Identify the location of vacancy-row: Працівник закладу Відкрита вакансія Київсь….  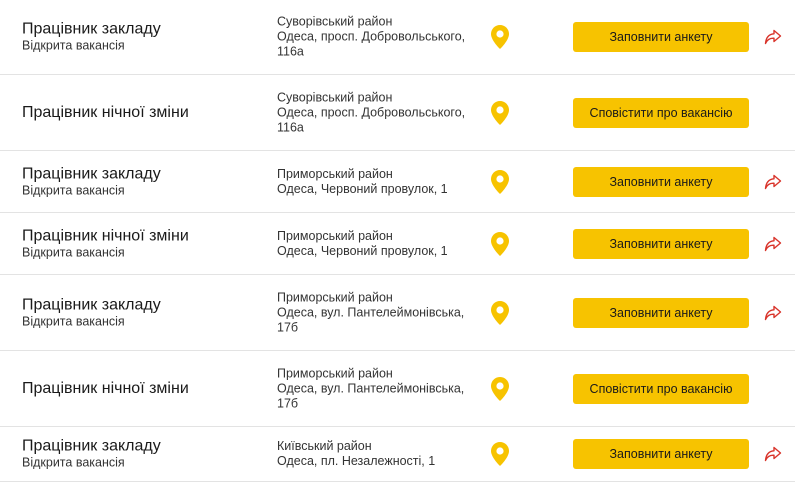
(397, 454).